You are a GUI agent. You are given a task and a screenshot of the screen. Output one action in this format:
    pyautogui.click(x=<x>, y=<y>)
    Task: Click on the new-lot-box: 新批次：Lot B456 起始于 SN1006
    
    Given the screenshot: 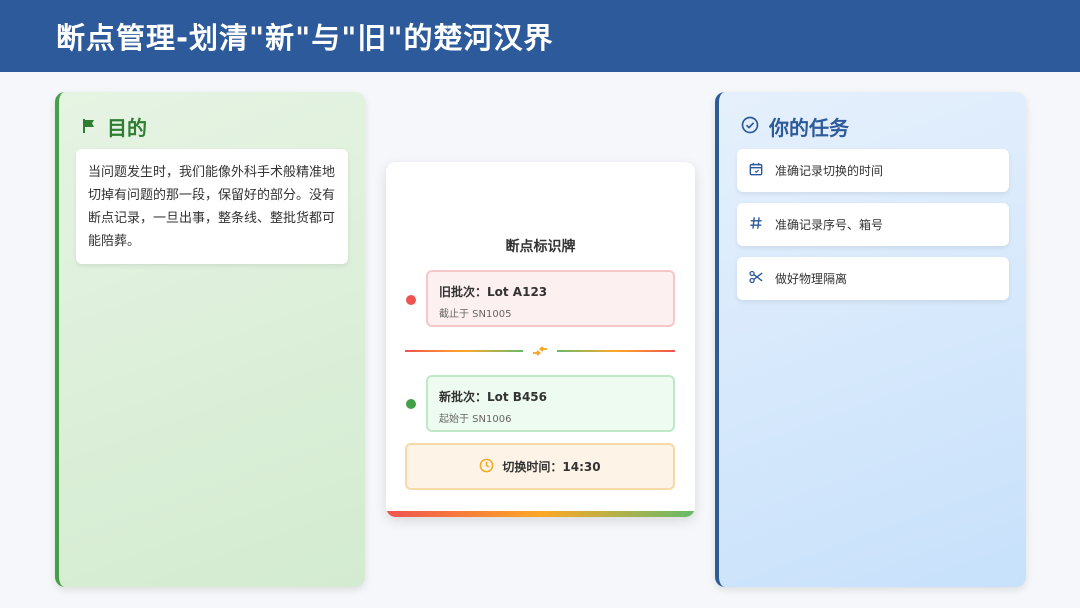 What is the action you would take?
    pyautogui.click(x=550, y=403)
    